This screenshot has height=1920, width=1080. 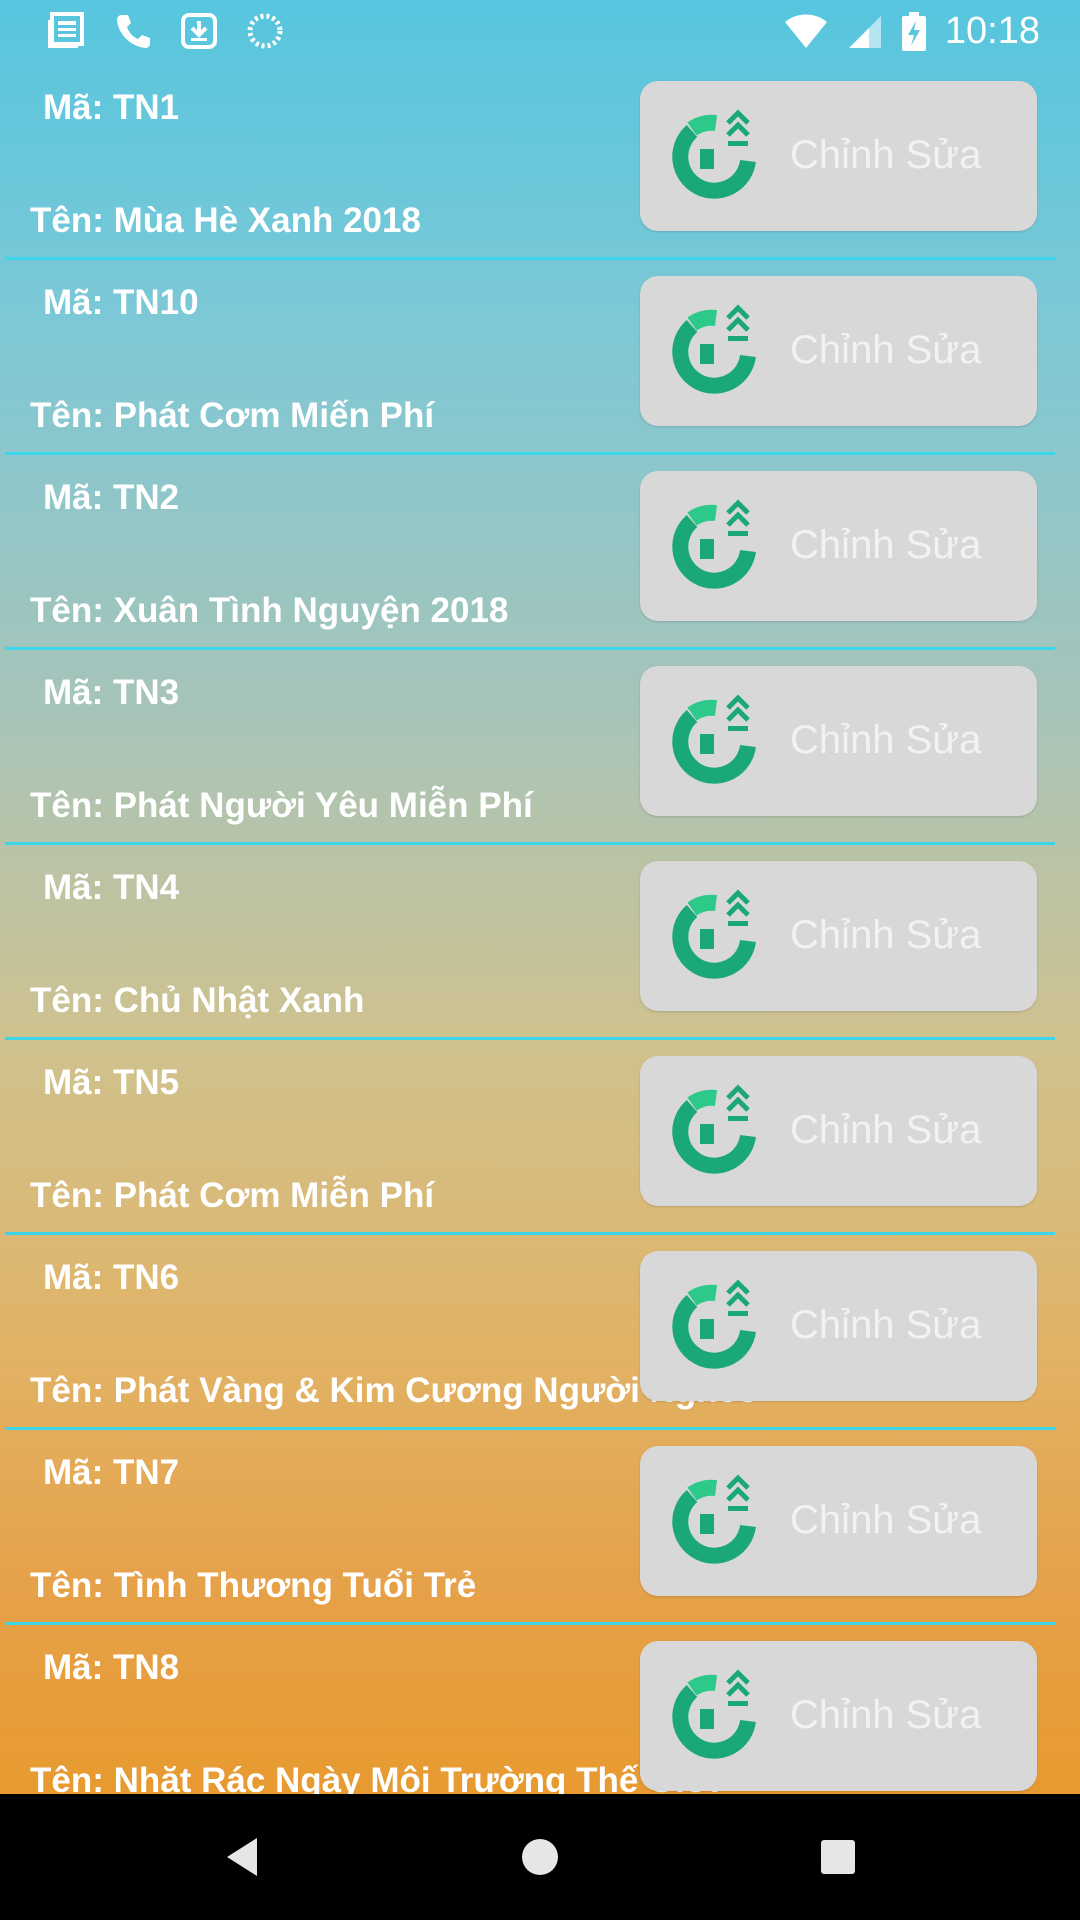 I want to click on item-name: Tên: Phát Người Yêu Miễn Phí, so click(x=281, y=805).